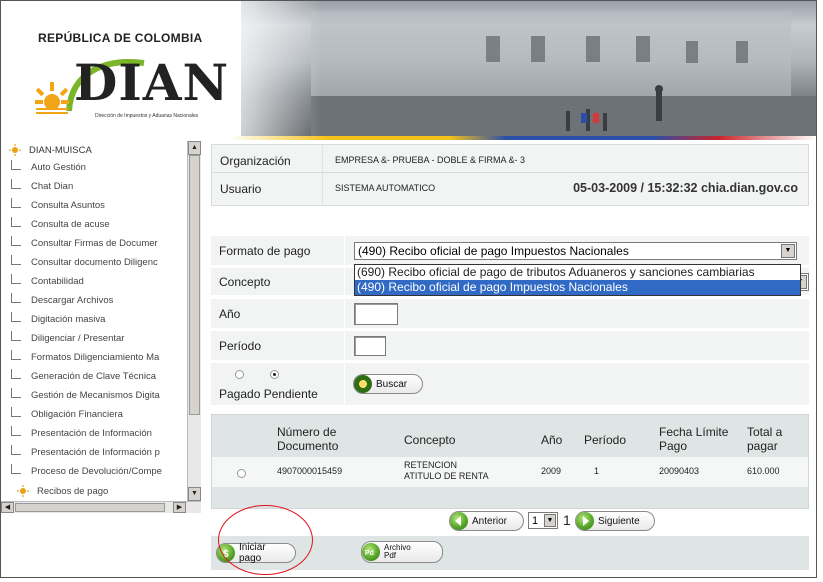  I want to click on scroll-up-arrow-icon: ▲, so click(194, 148).